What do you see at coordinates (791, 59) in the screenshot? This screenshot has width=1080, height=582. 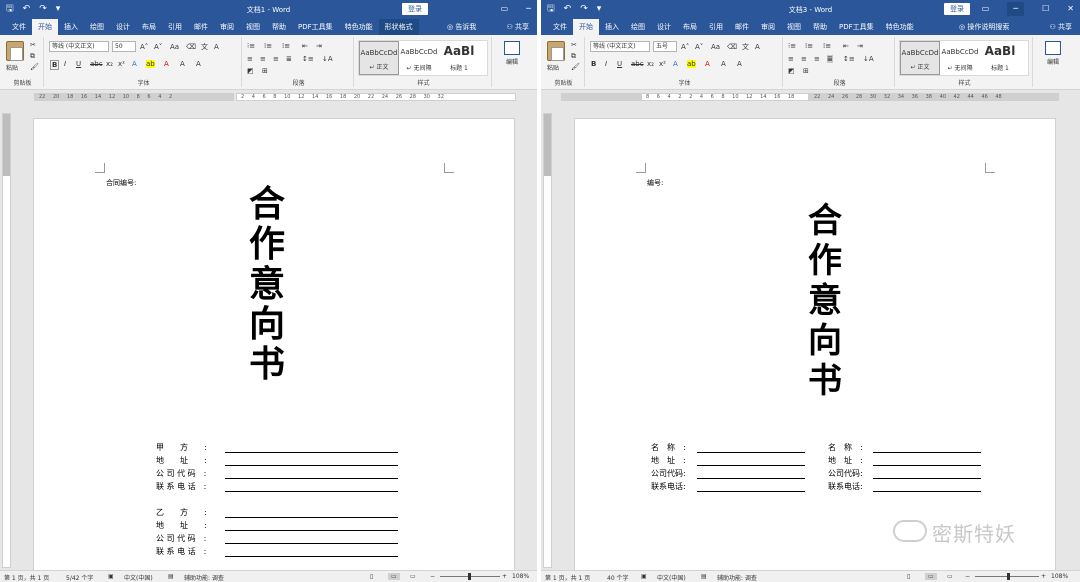 I see `align-left-icon: ≡` at bounding box center [791, 59].